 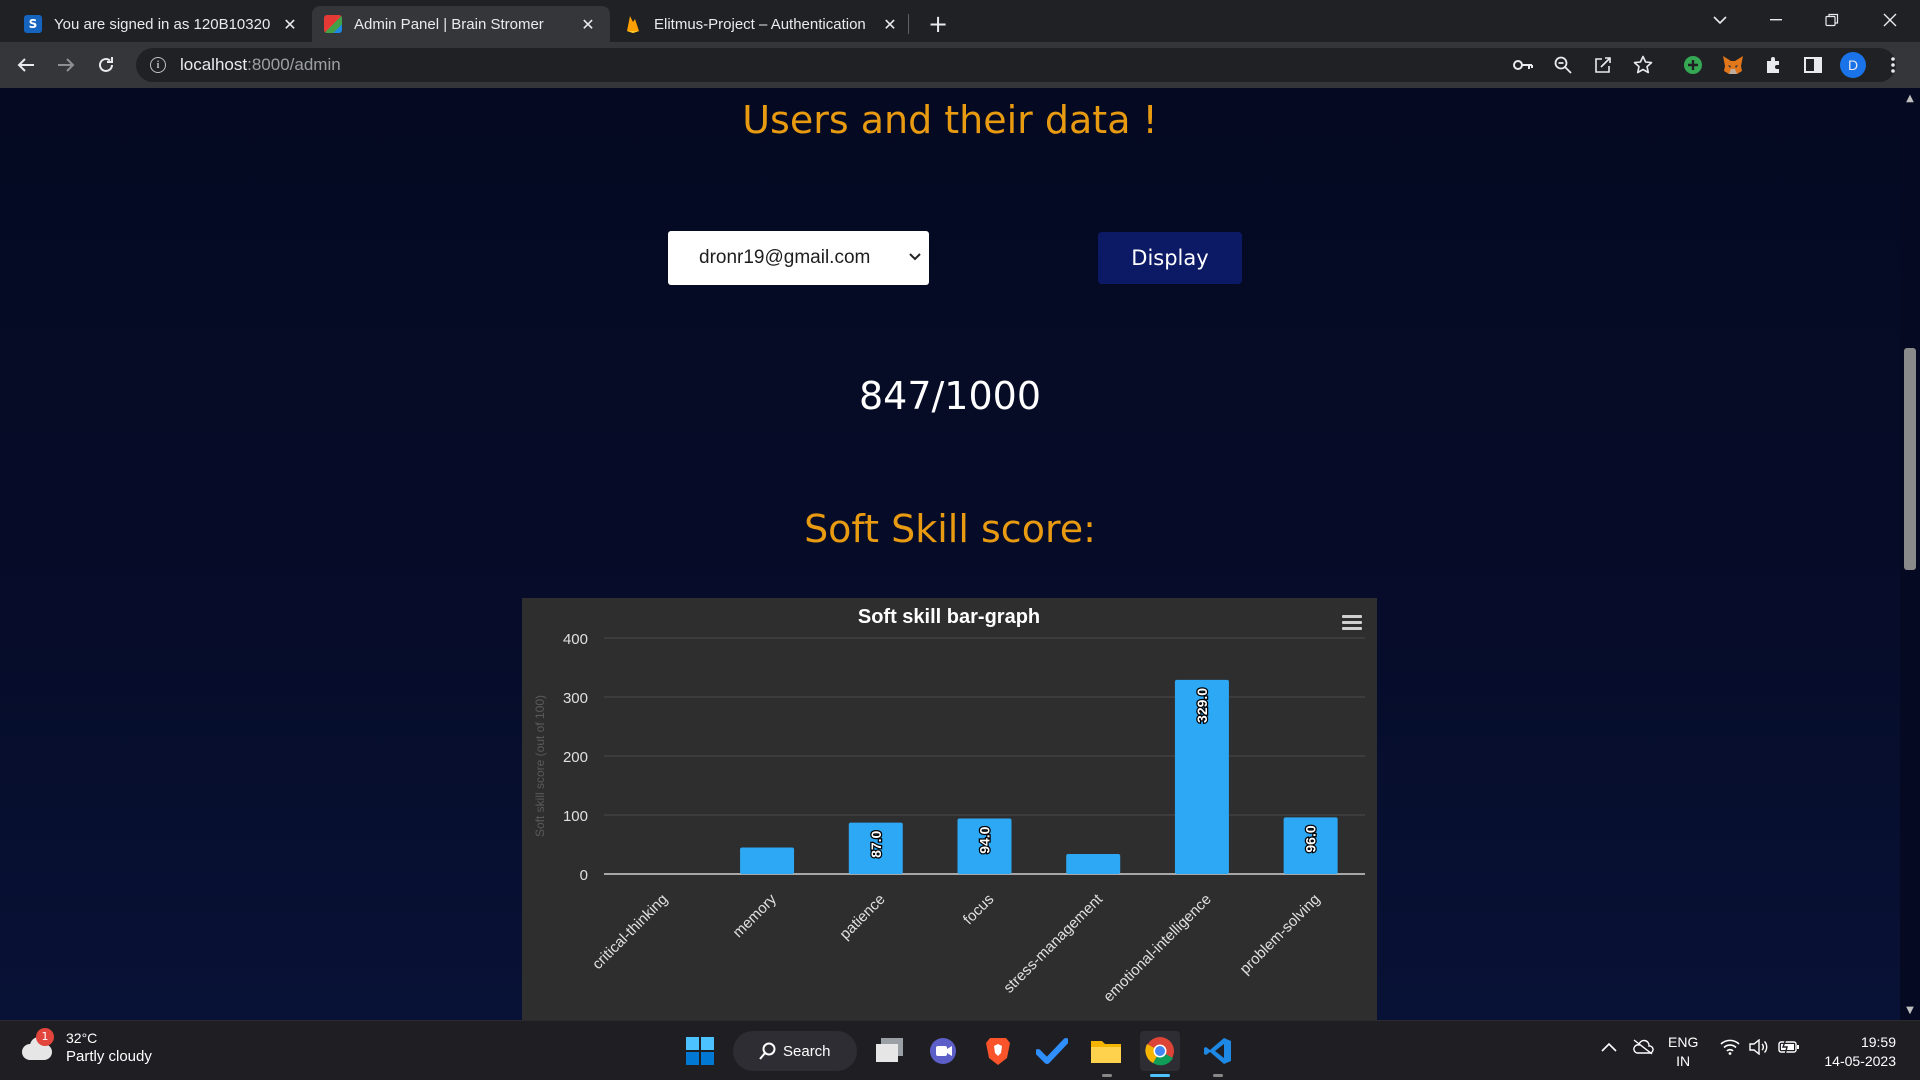 I want to click on teams-chat-icon, so click(x=944, y=1051).